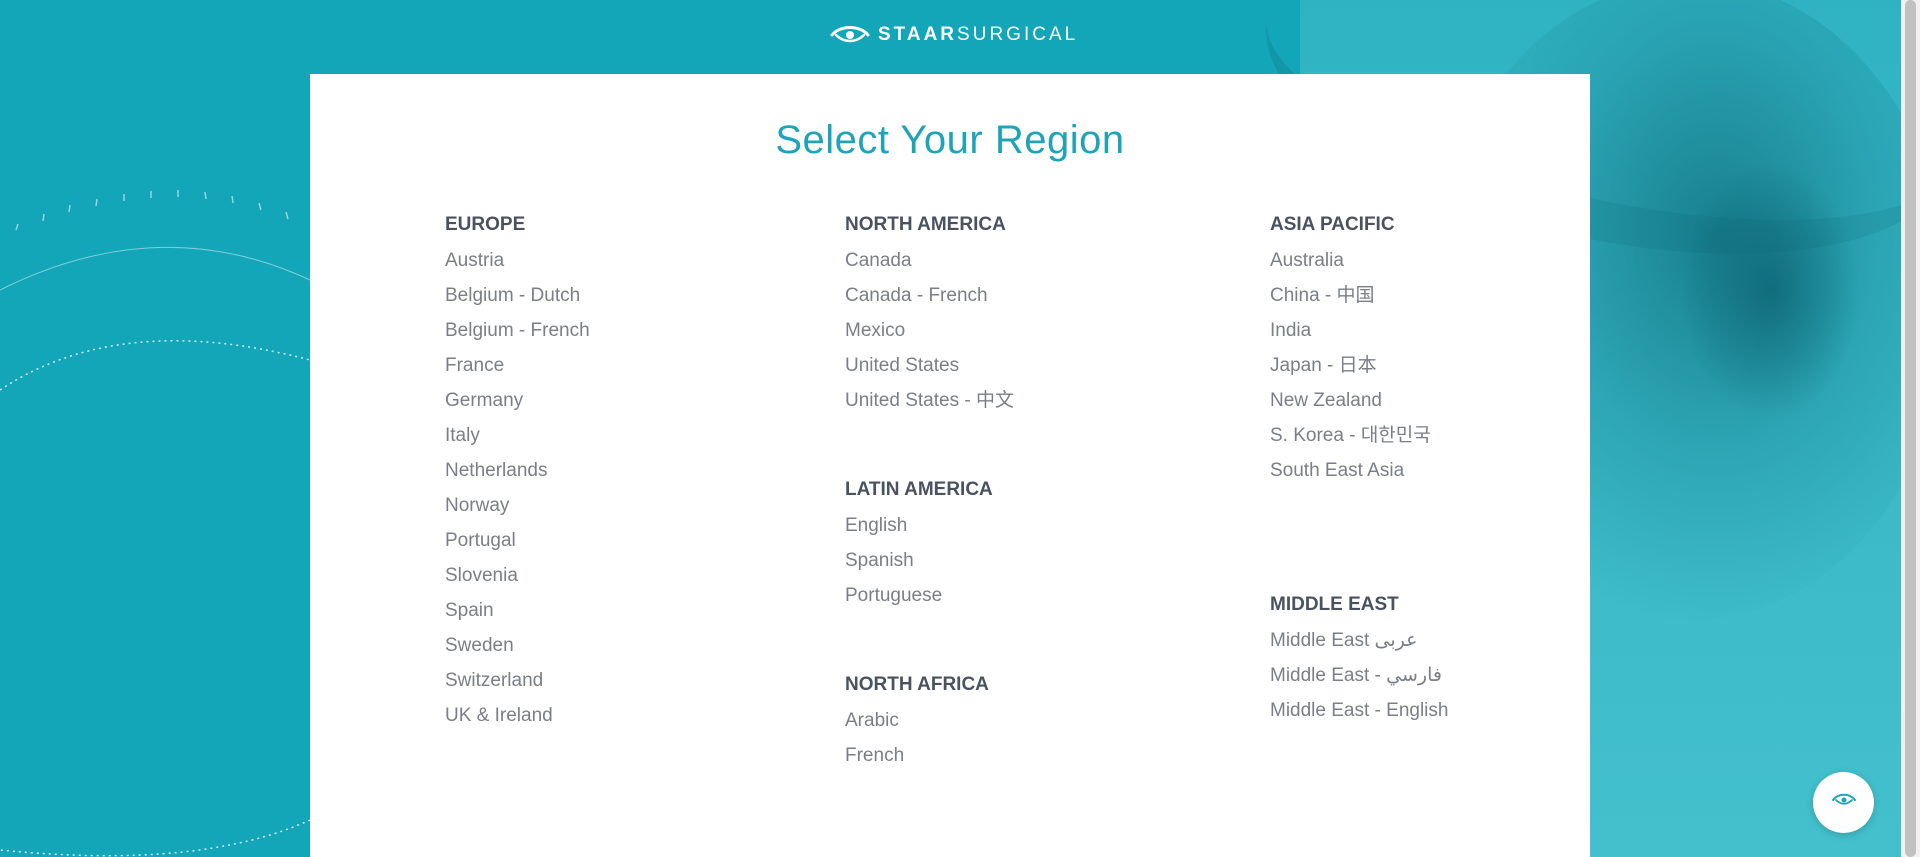  What do you see at coordinates (950, 140) in the screenshot?
I see `page-title: Select Your Region` at bounding box center [950, 140].